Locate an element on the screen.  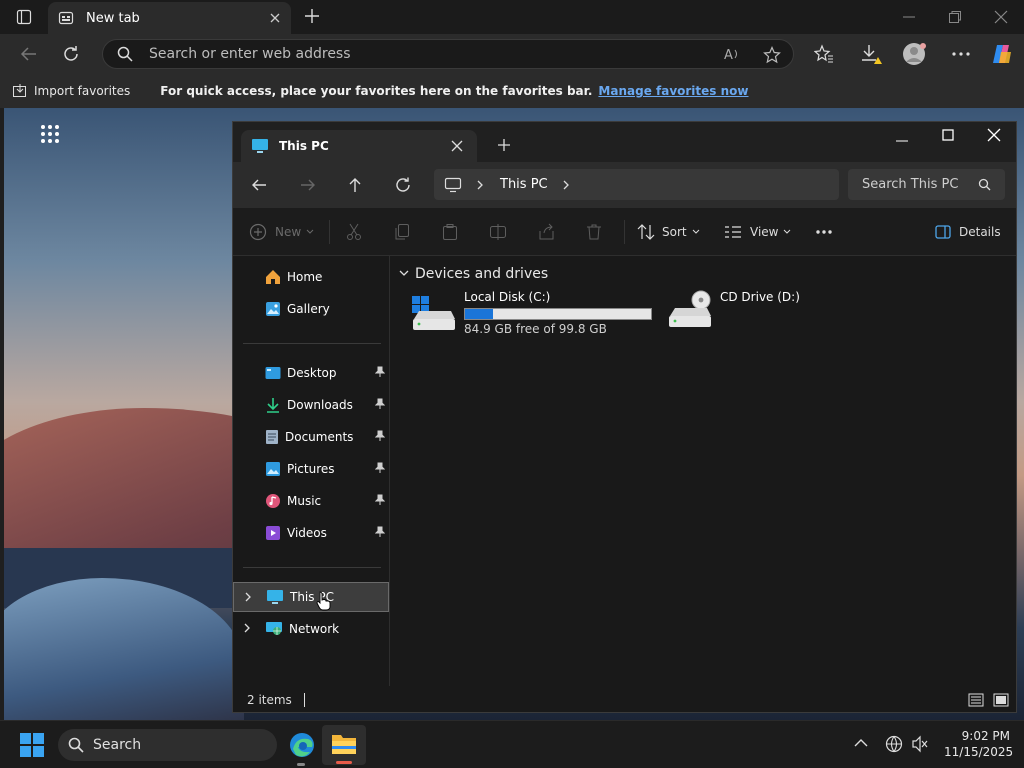
cut-icon is located at coordinates (354, 232).